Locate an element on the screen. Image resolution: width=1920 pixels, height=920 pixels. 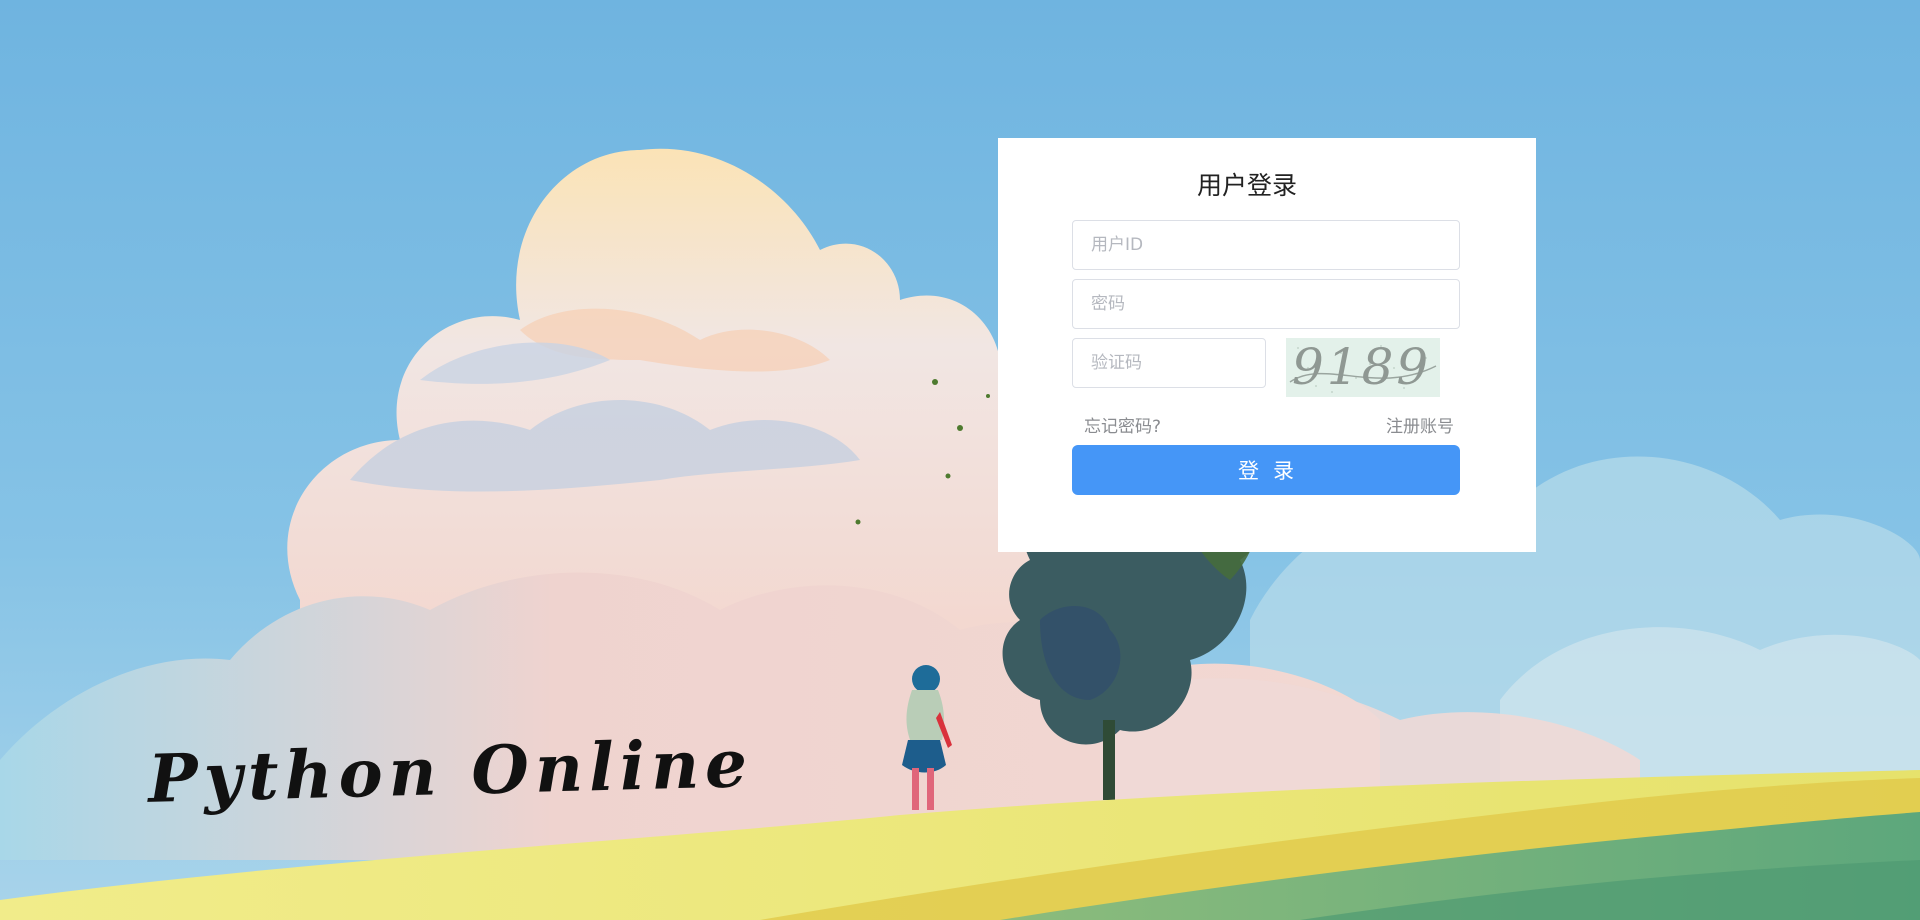
forgot-password-link: 忘记密码? is located at coordinates (1122, 424).